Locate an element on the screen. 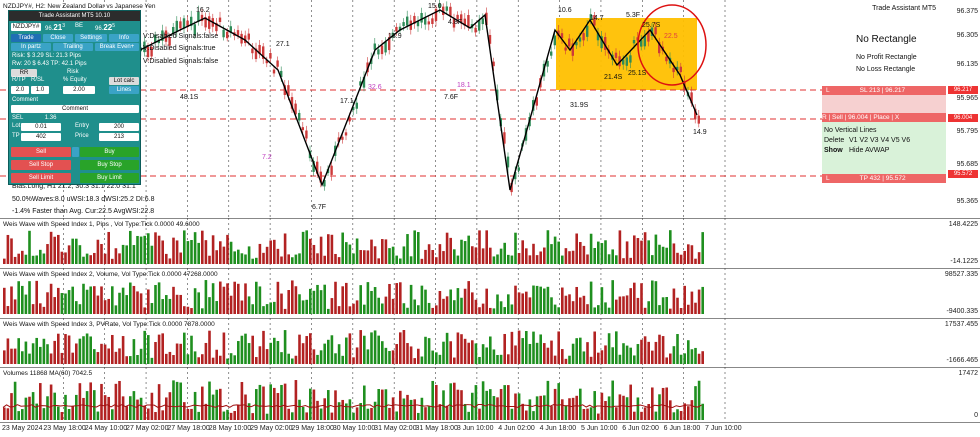 The width and height of the screenshot is (980, 437). no-loss-rect: No Loss Rectangle is located at coordinates (885, 69).